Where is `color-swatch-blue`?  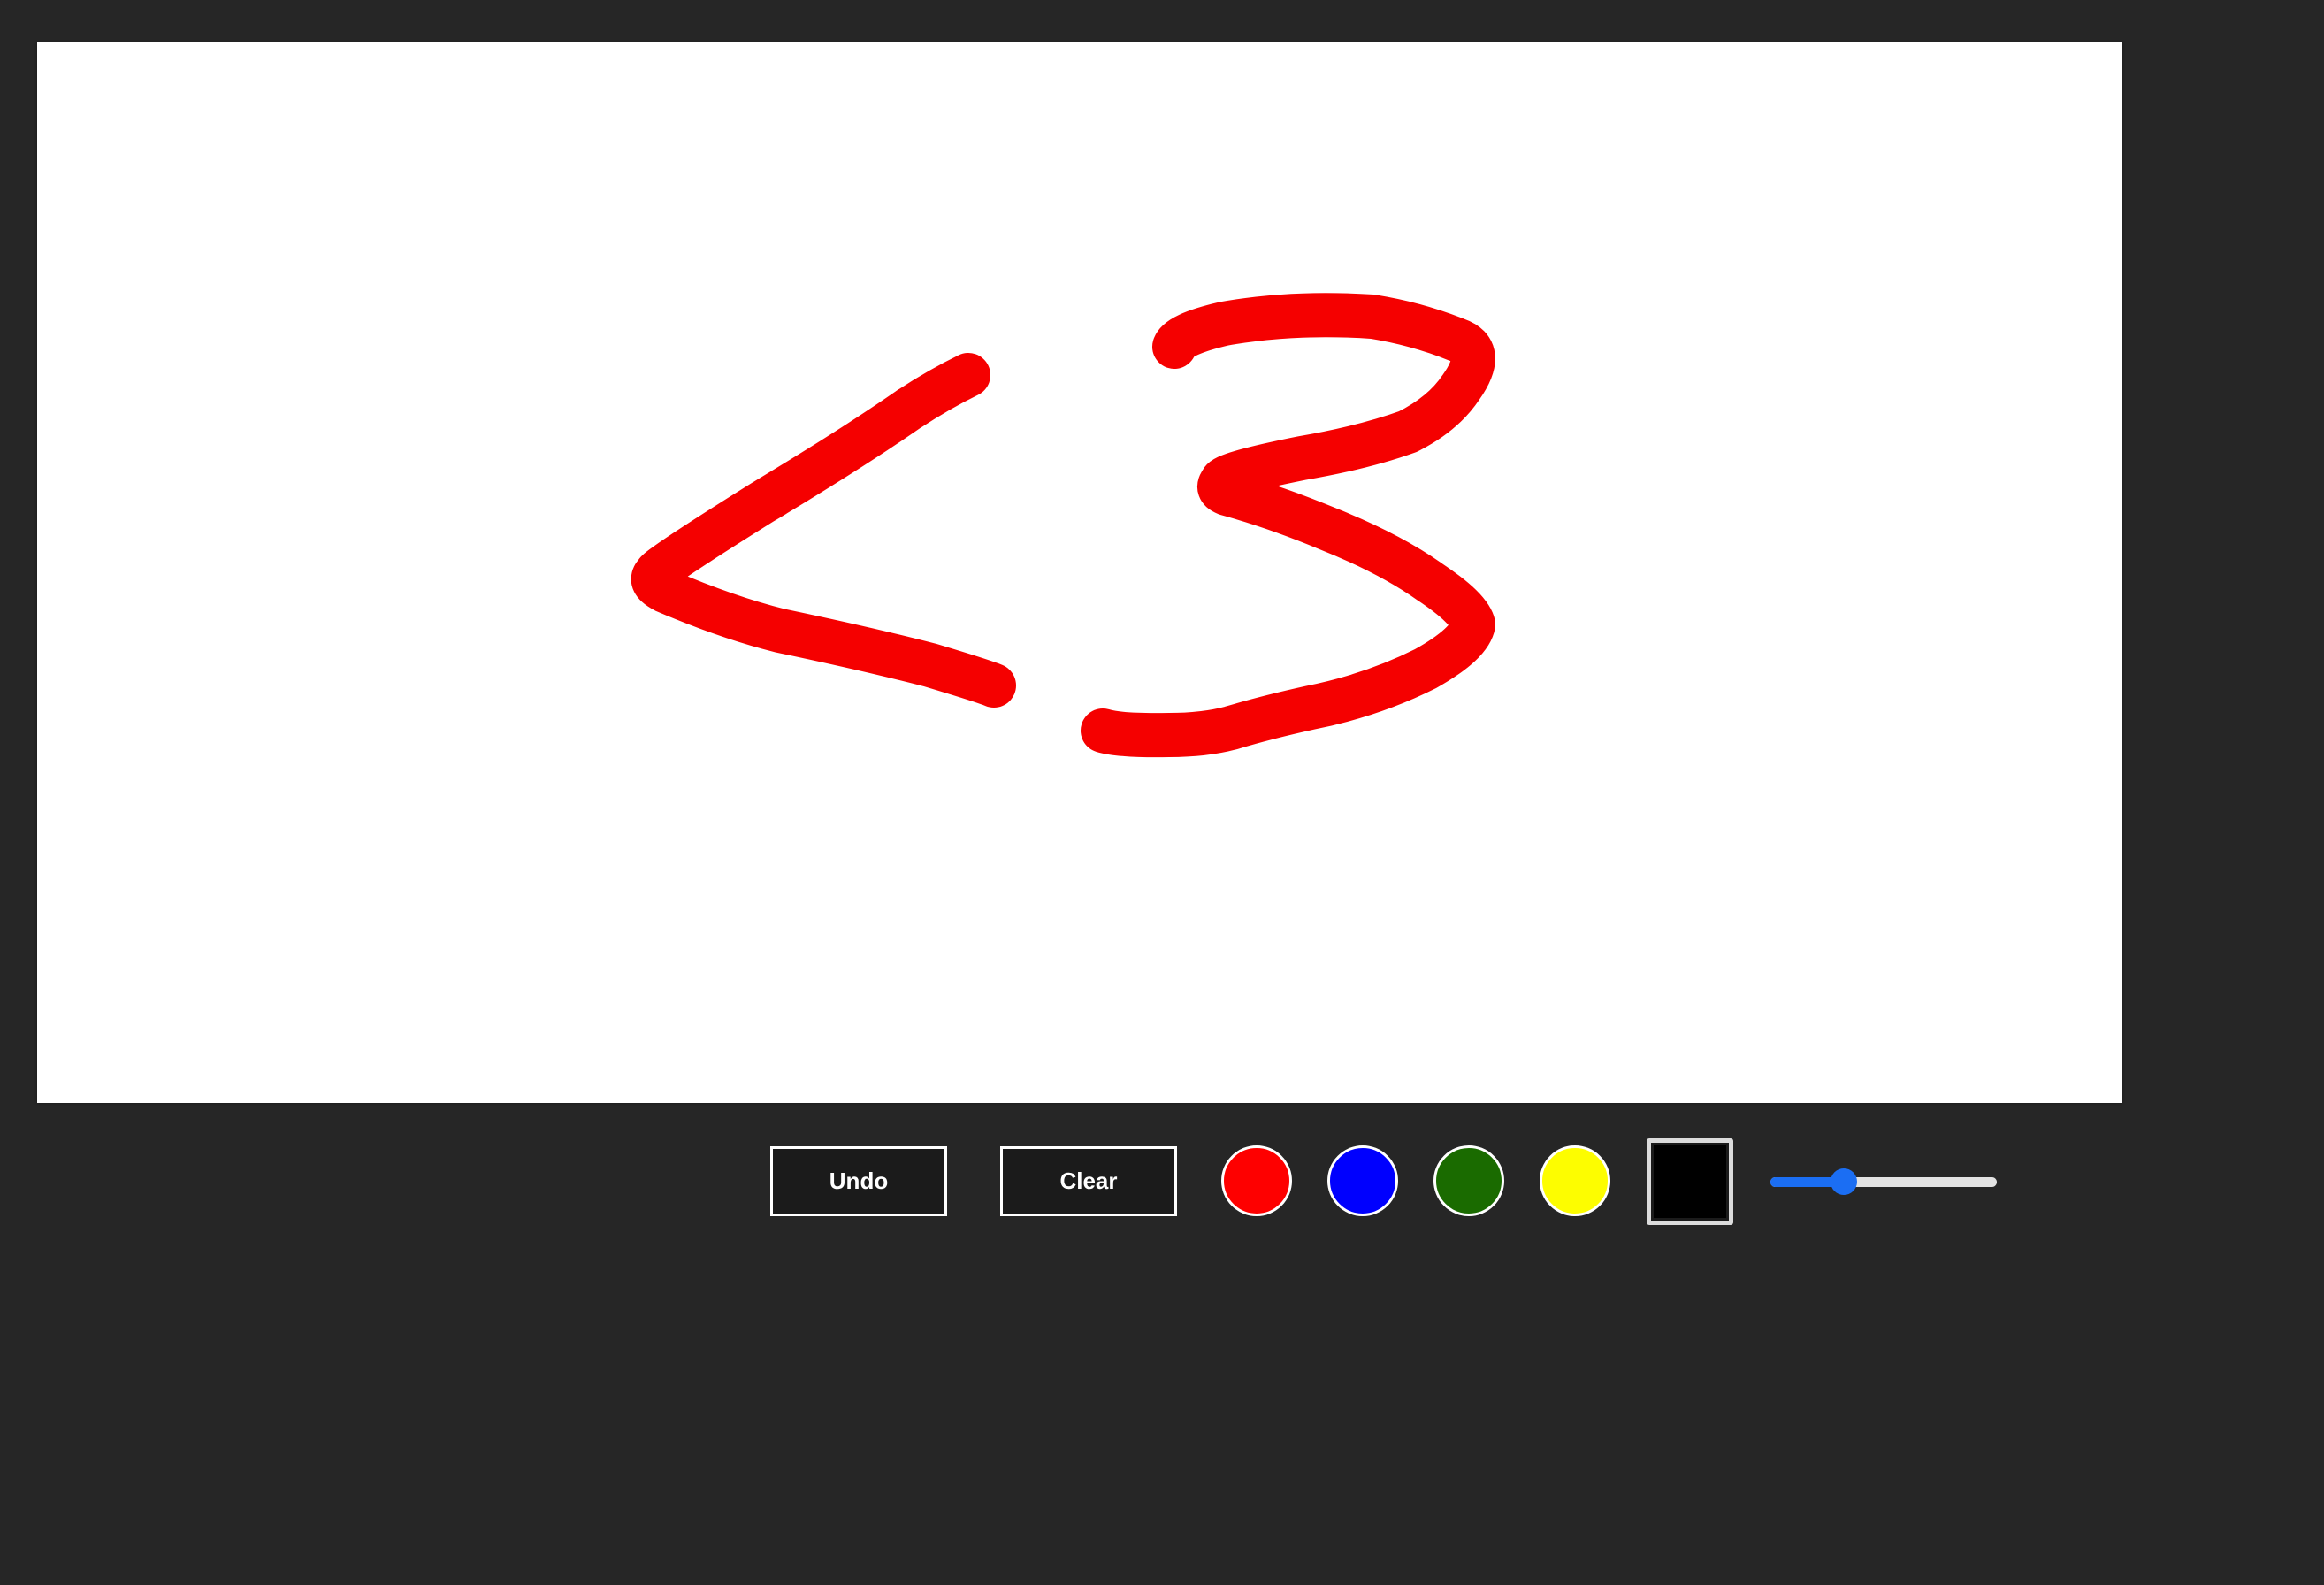 color-swatch-blue is located at coordinates (1362, 1180).